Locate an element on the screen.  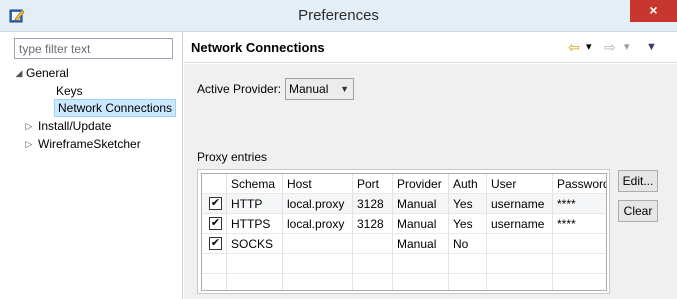
clear-button: Clear is located at coordinates (638, 211).